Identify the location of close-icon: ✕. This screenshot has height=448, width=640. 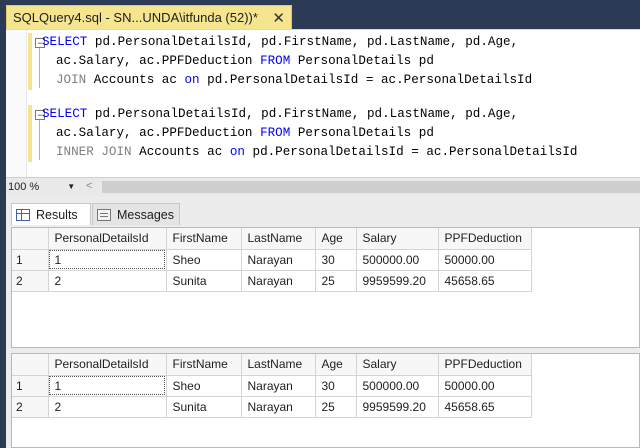
(278, 18).